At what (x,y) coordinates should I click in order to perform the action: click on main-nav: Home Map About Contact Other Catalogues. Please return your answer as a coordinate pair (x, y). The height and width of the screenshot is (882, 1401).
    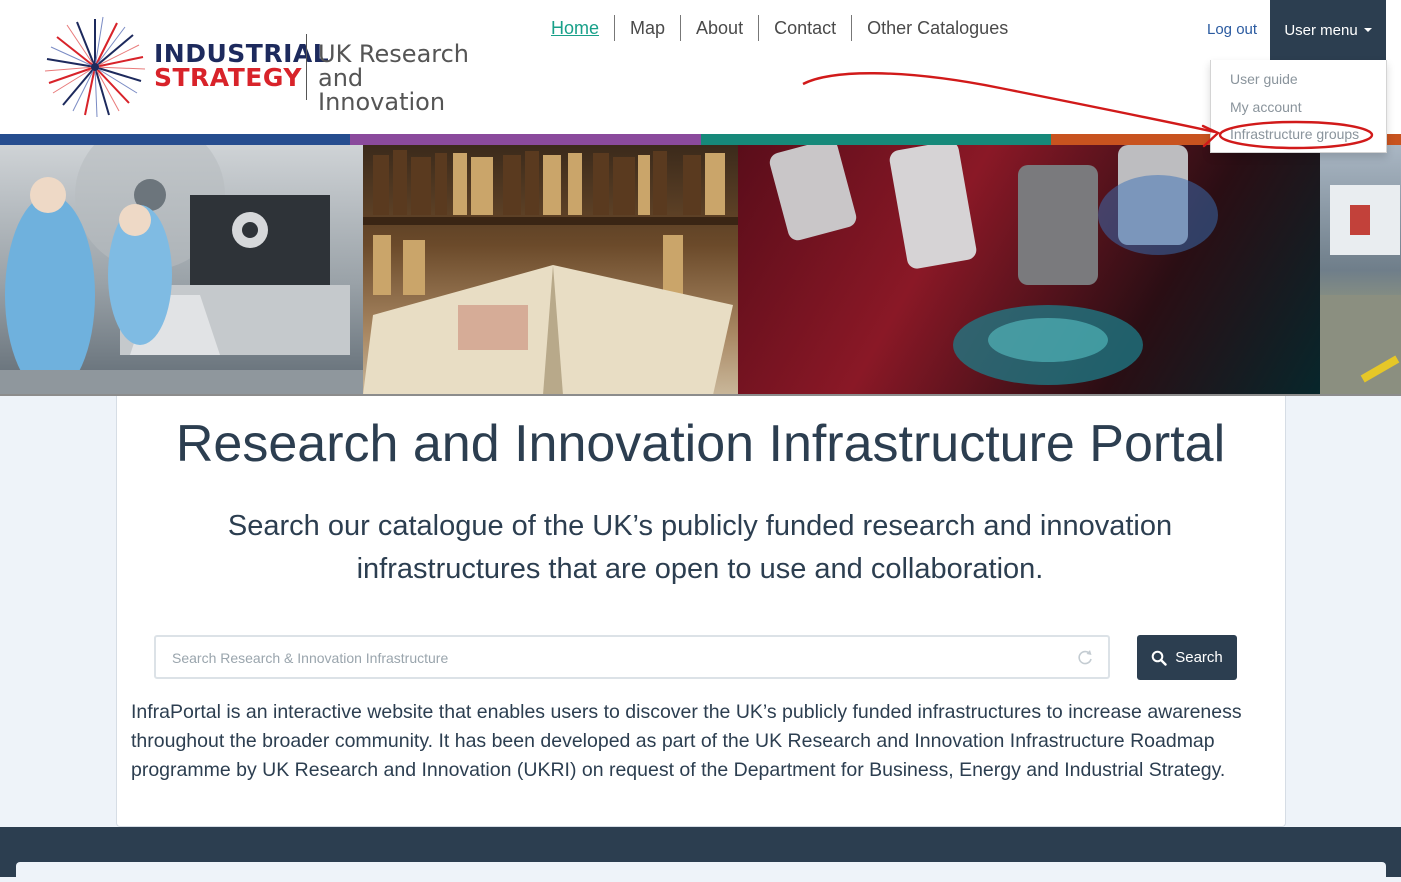
    Looking at the image, I should click on (779, 28).